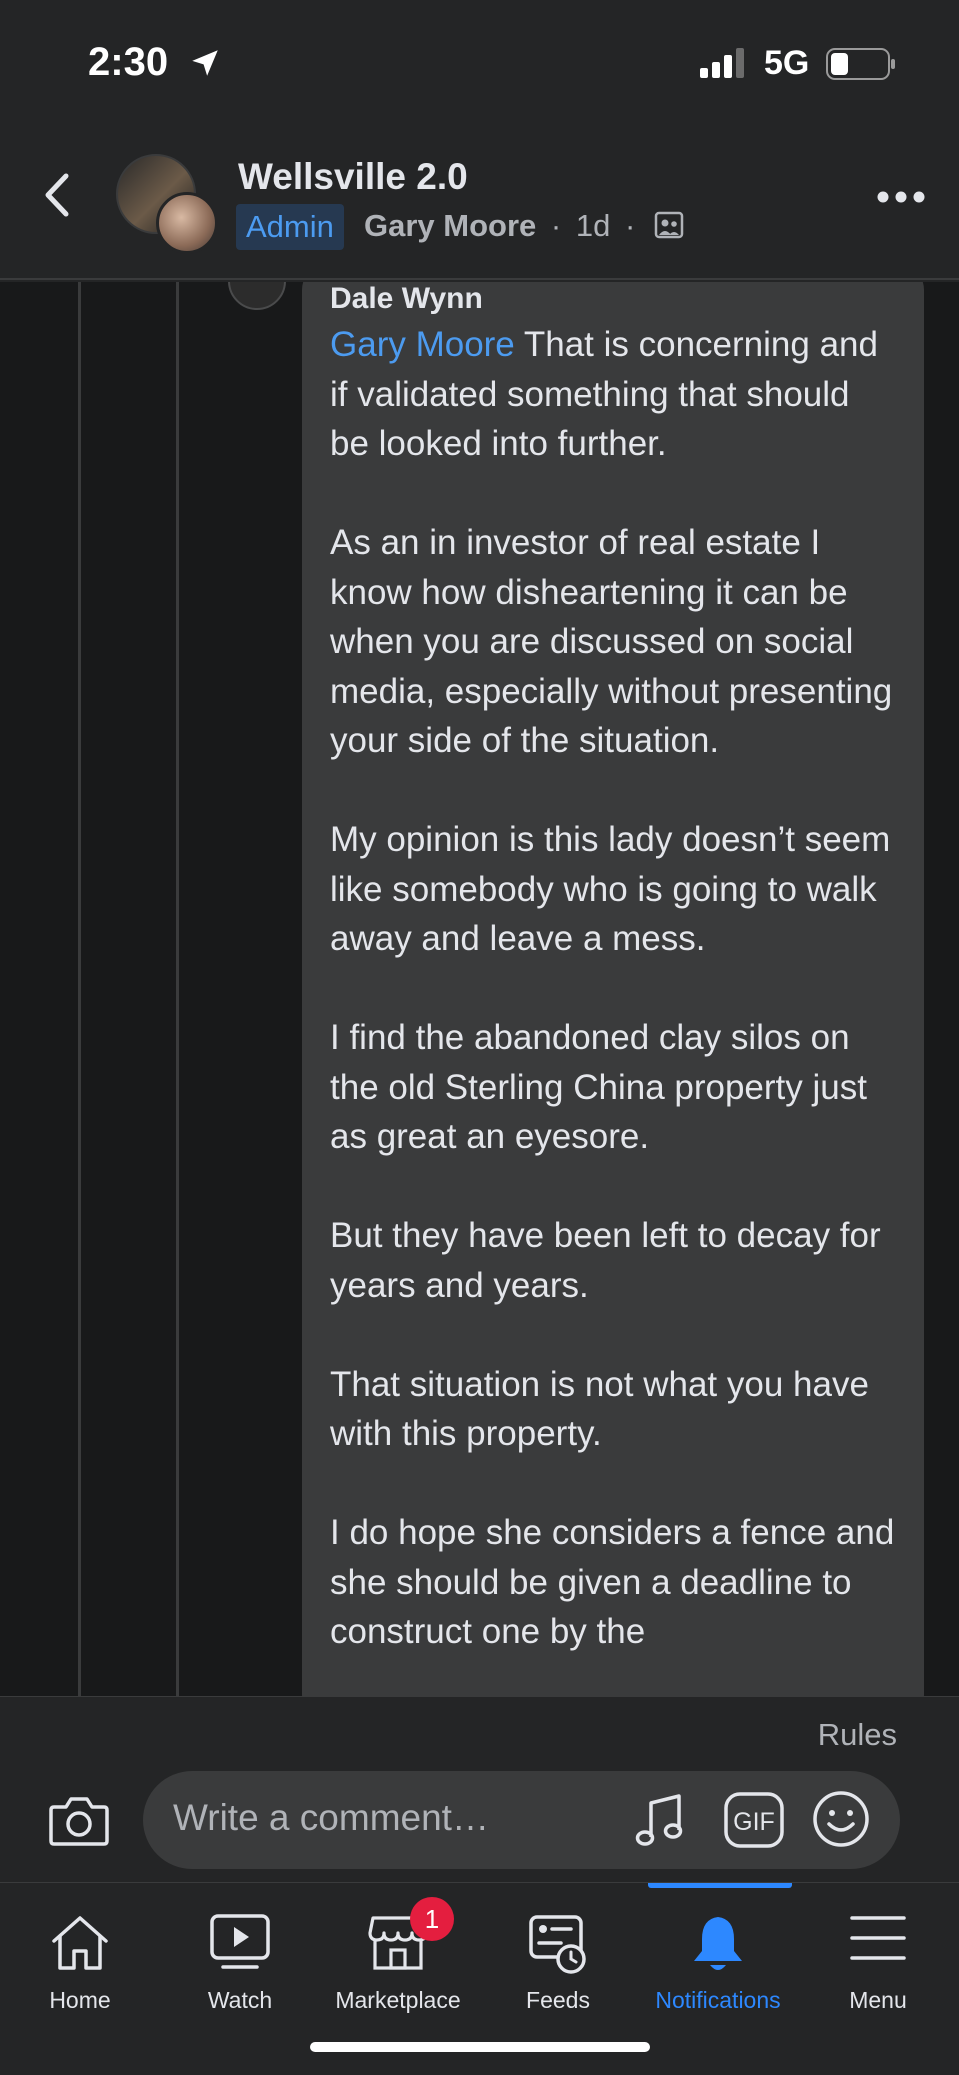 The height and width of the screenshot is (2075, 959). I want to click on comment-input: Write a comment… GIF, so click(521, 1820).